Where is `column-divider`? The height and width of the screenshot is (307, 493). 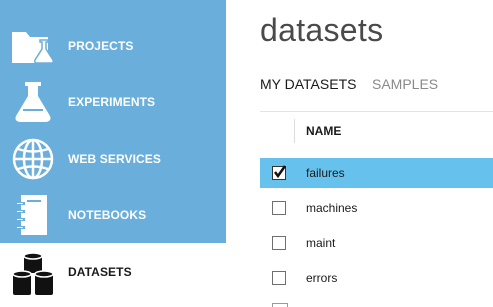 column-divider is located at coordinates (294, 131).